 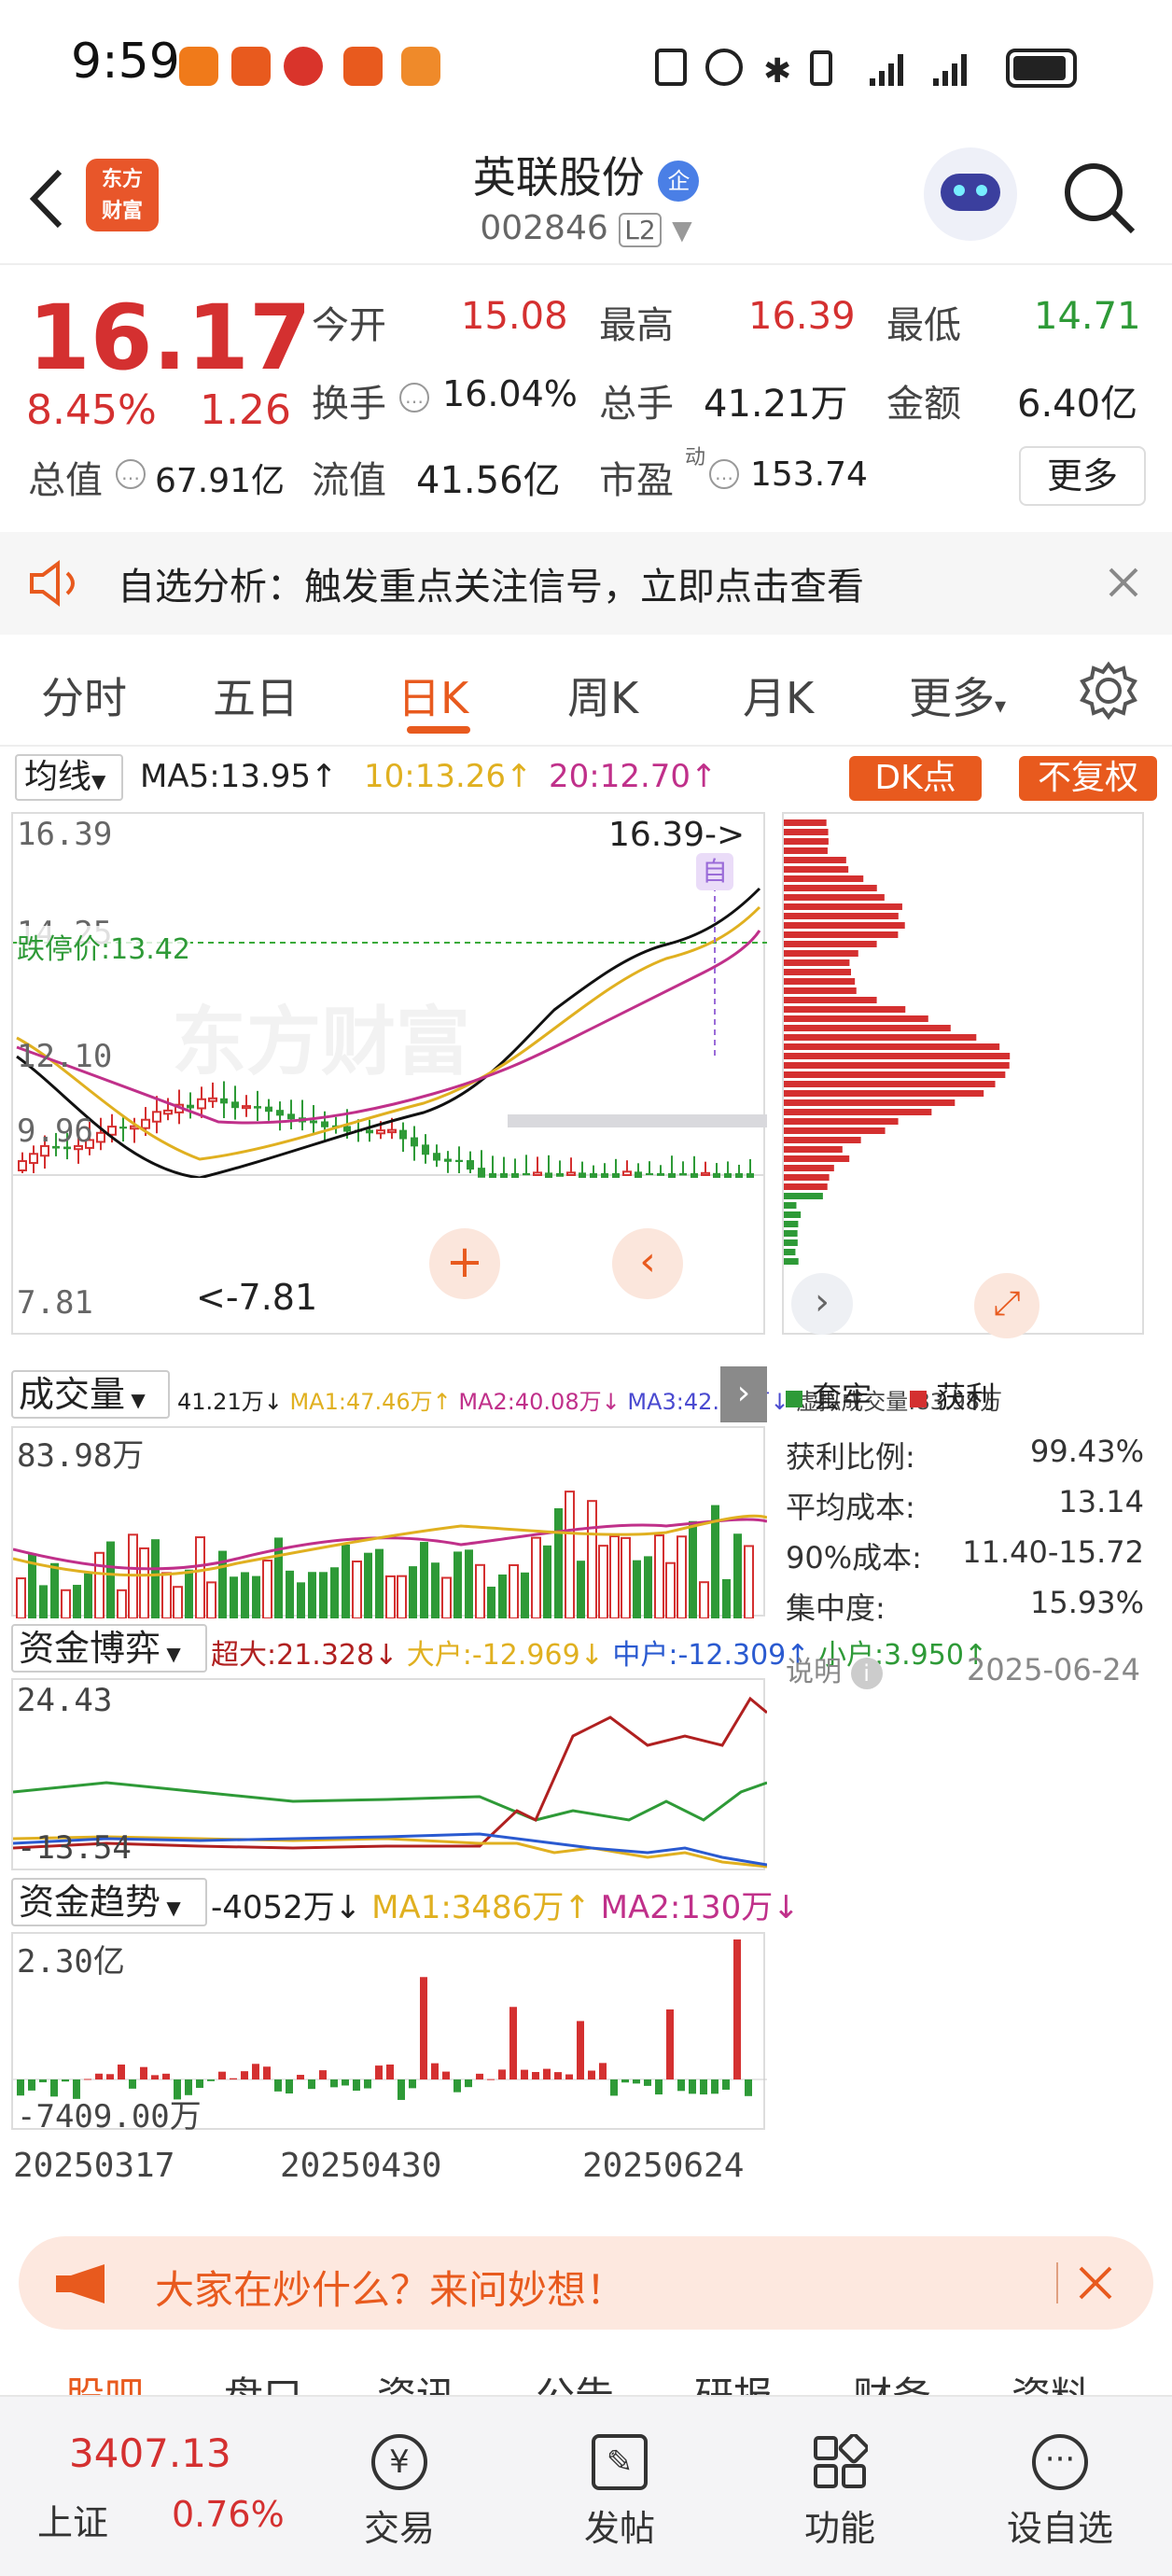 What do you see at coordinates (363, 66) in the screenshot?
I see `notification-app-icon` at bounding box center [363, 66].